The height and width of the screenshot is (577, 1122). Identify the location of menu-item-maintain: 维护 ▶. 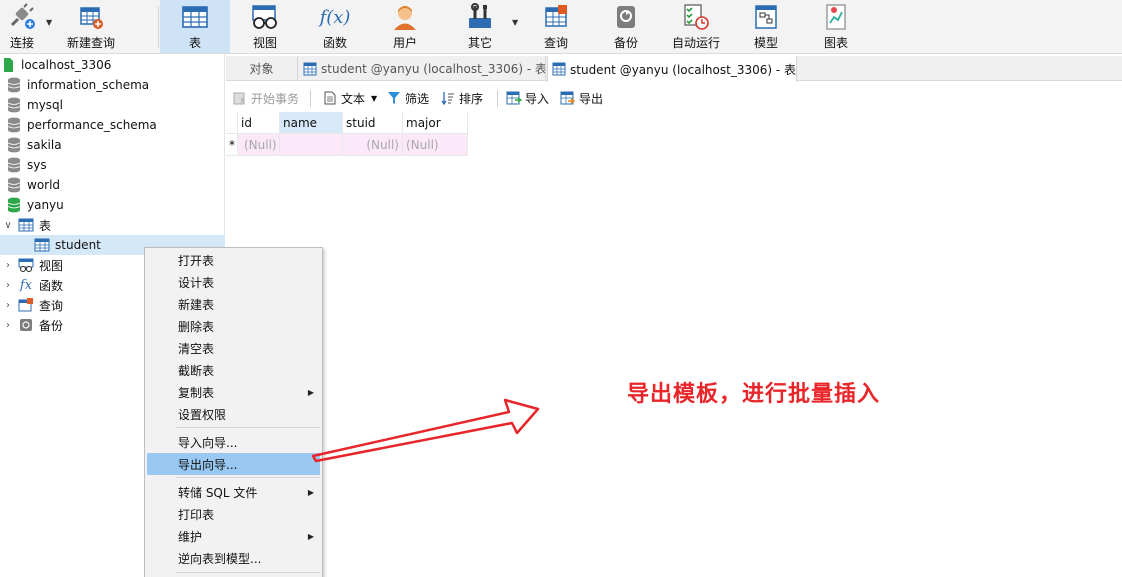
(233, 536).